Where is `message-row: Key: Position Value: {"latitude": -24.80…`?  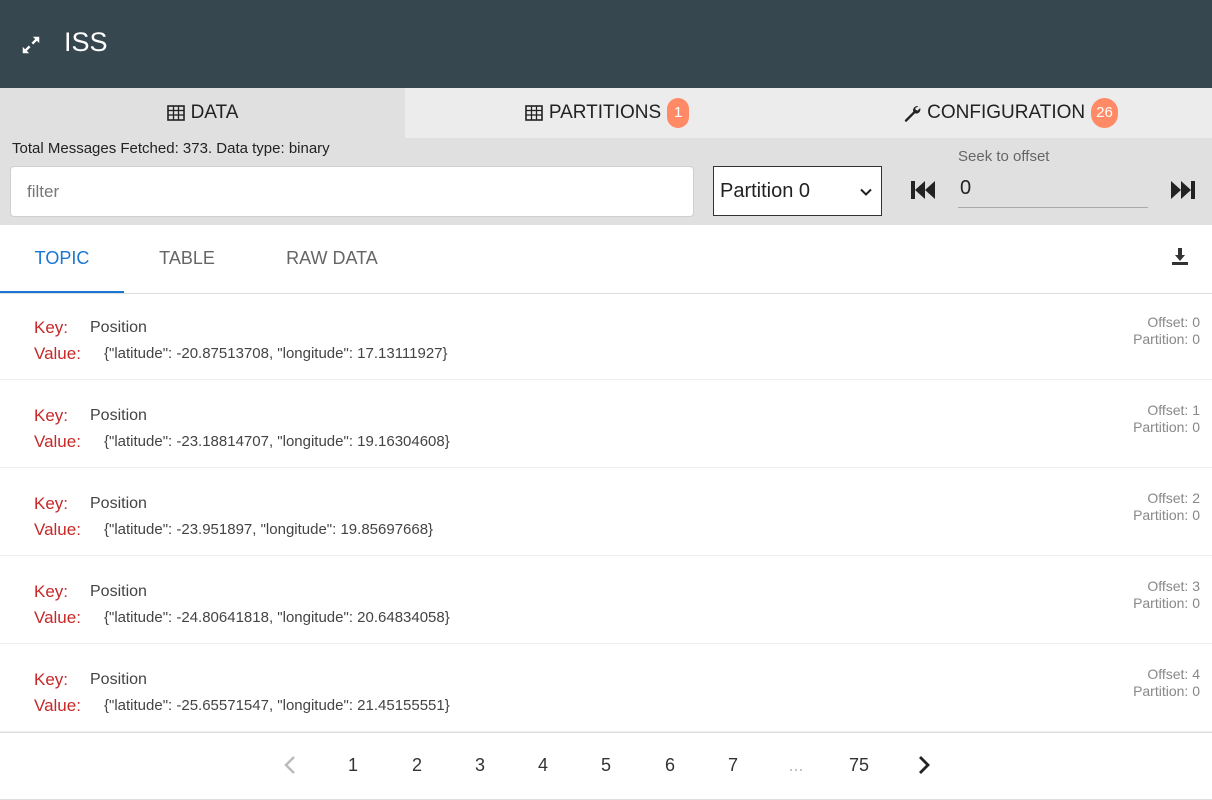 message-row: Key: Position Value: {"latitude": -24.80… is located at coordinates (606, 600).